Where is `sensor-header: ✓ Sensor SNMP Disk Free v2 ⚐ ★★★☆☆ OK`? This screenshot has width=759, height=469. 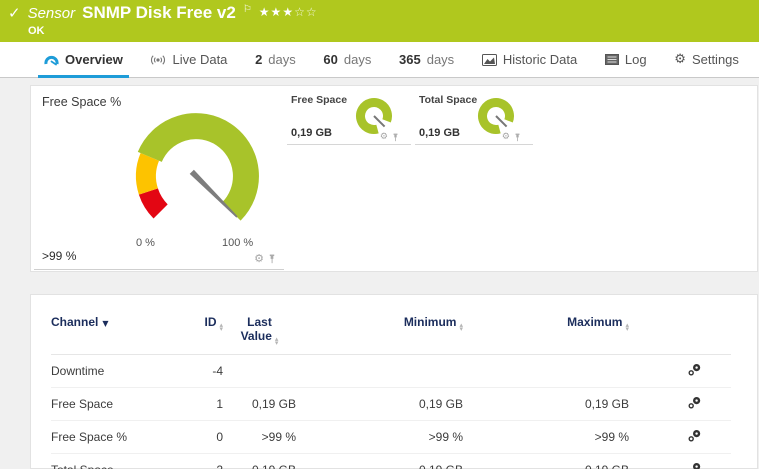
sensor-header: ✓ Sensor SNMP Disk Free v2 ⚐ ★★★☆☆ OK is located at coordinates (379, 21).